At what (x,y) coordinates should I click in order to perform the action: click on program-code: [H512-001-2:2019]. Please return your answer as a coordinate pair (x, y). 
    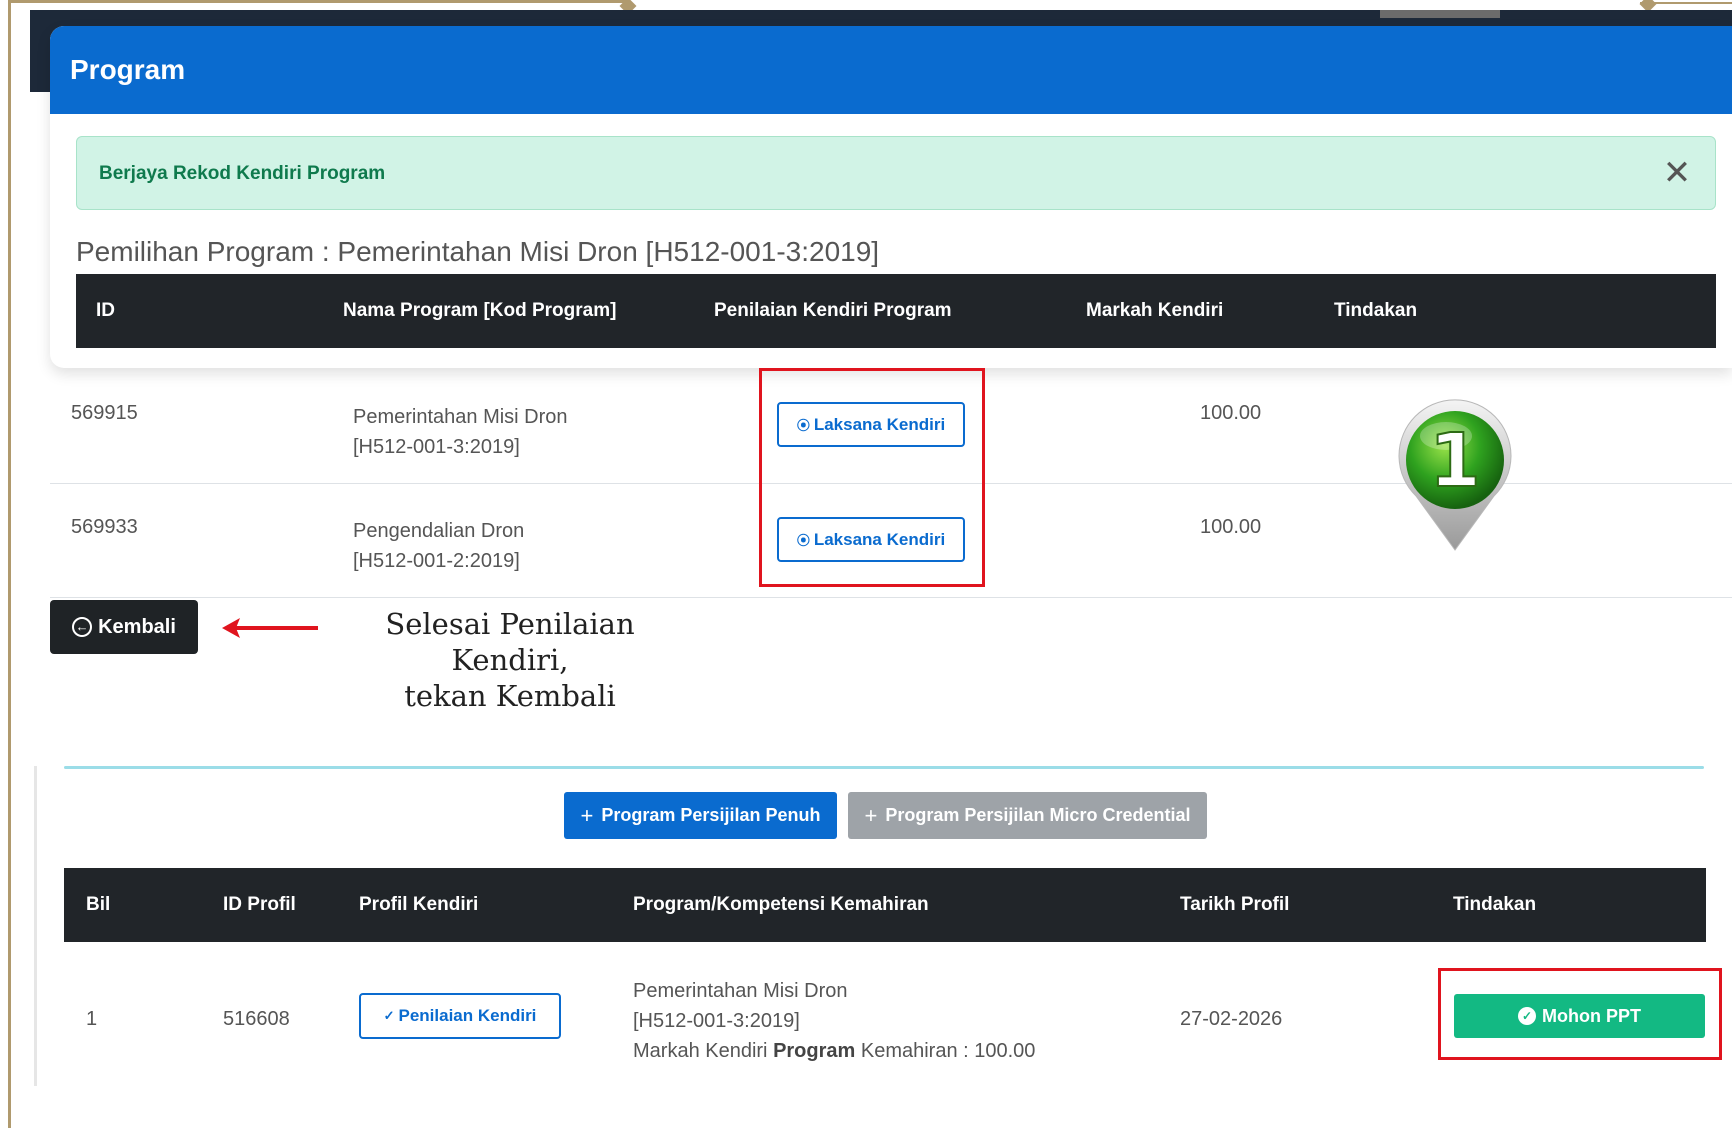
    Looking at the image, I should click on (436, 561).